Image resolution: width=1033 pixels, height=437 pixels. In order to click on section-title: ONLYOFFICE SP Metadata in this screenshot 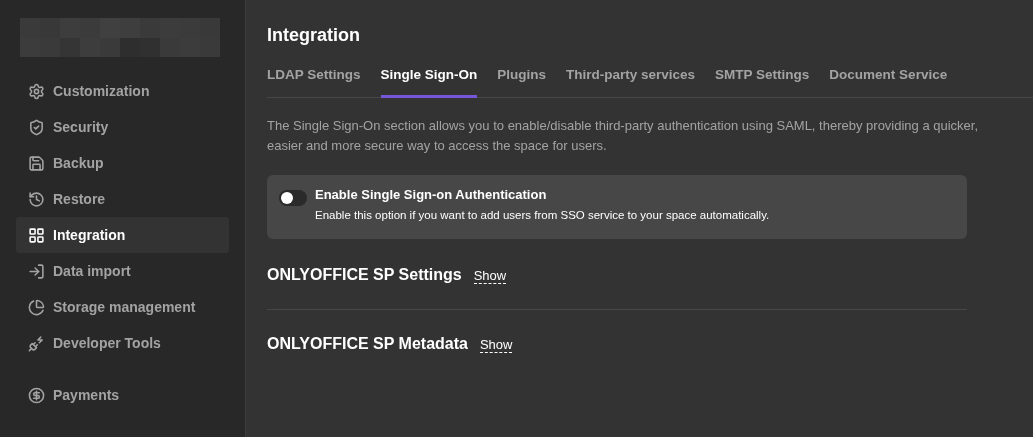, I will do `click(367, 344)`.